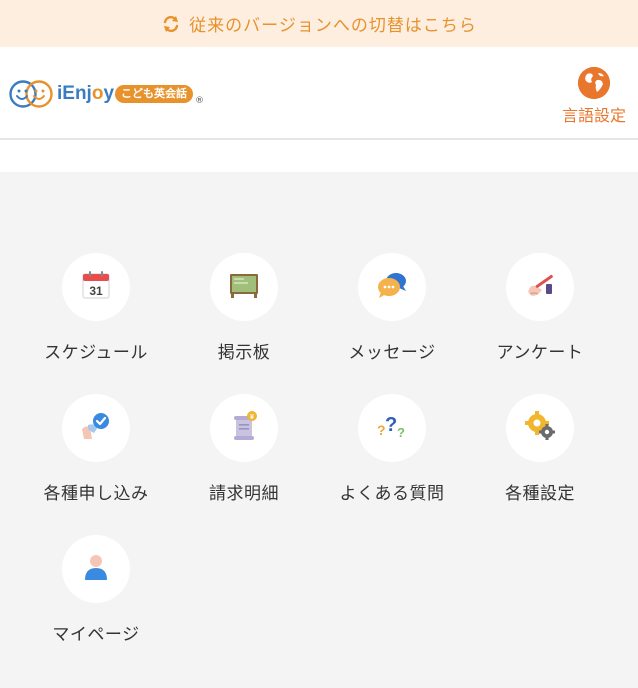 The height and width of the screenshot is (688, 638). Describe the element at coordinates (540, 308) in the screenshot. I see `menu-item-survey: アンケート` at that location.